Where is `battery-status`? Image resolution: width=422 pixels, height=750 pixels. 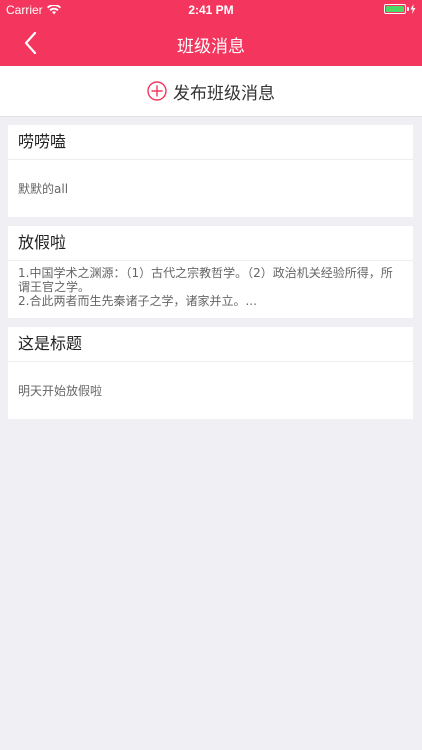
battery-status is located at coordinates (400, 9).